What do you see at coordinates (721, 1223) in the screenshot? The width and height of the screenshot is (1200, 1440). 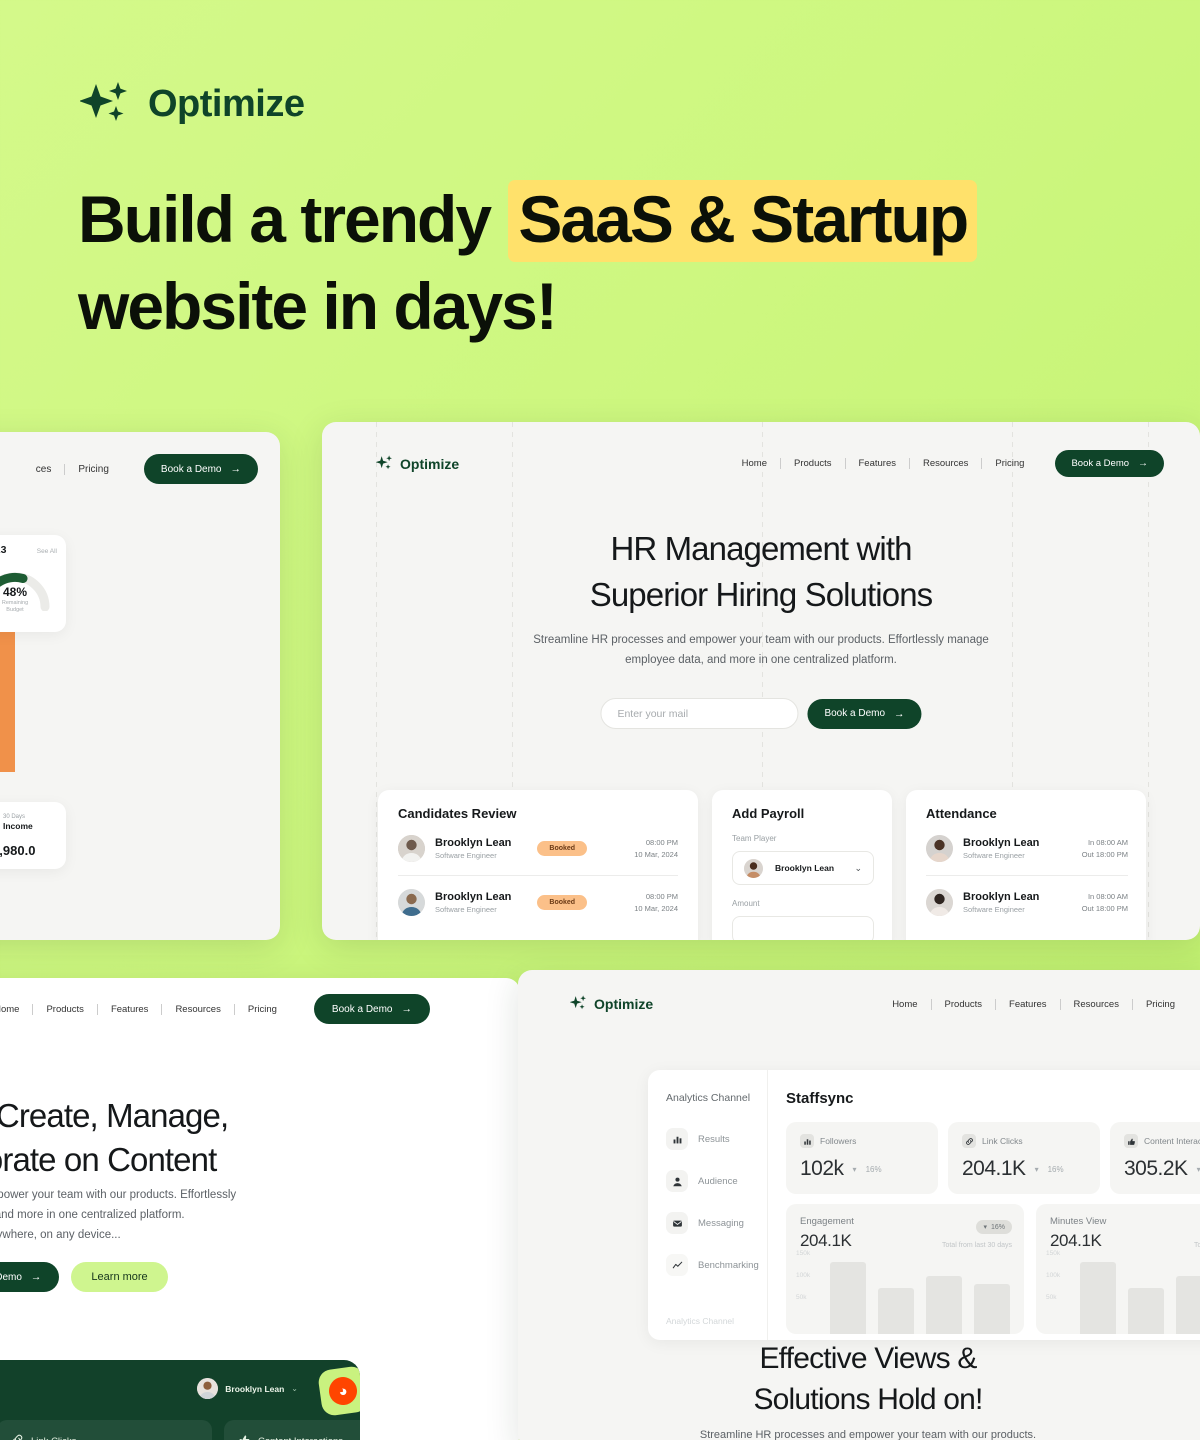 I see `sidebar-item-label: Messaging` at bounding box center [721, 1223].